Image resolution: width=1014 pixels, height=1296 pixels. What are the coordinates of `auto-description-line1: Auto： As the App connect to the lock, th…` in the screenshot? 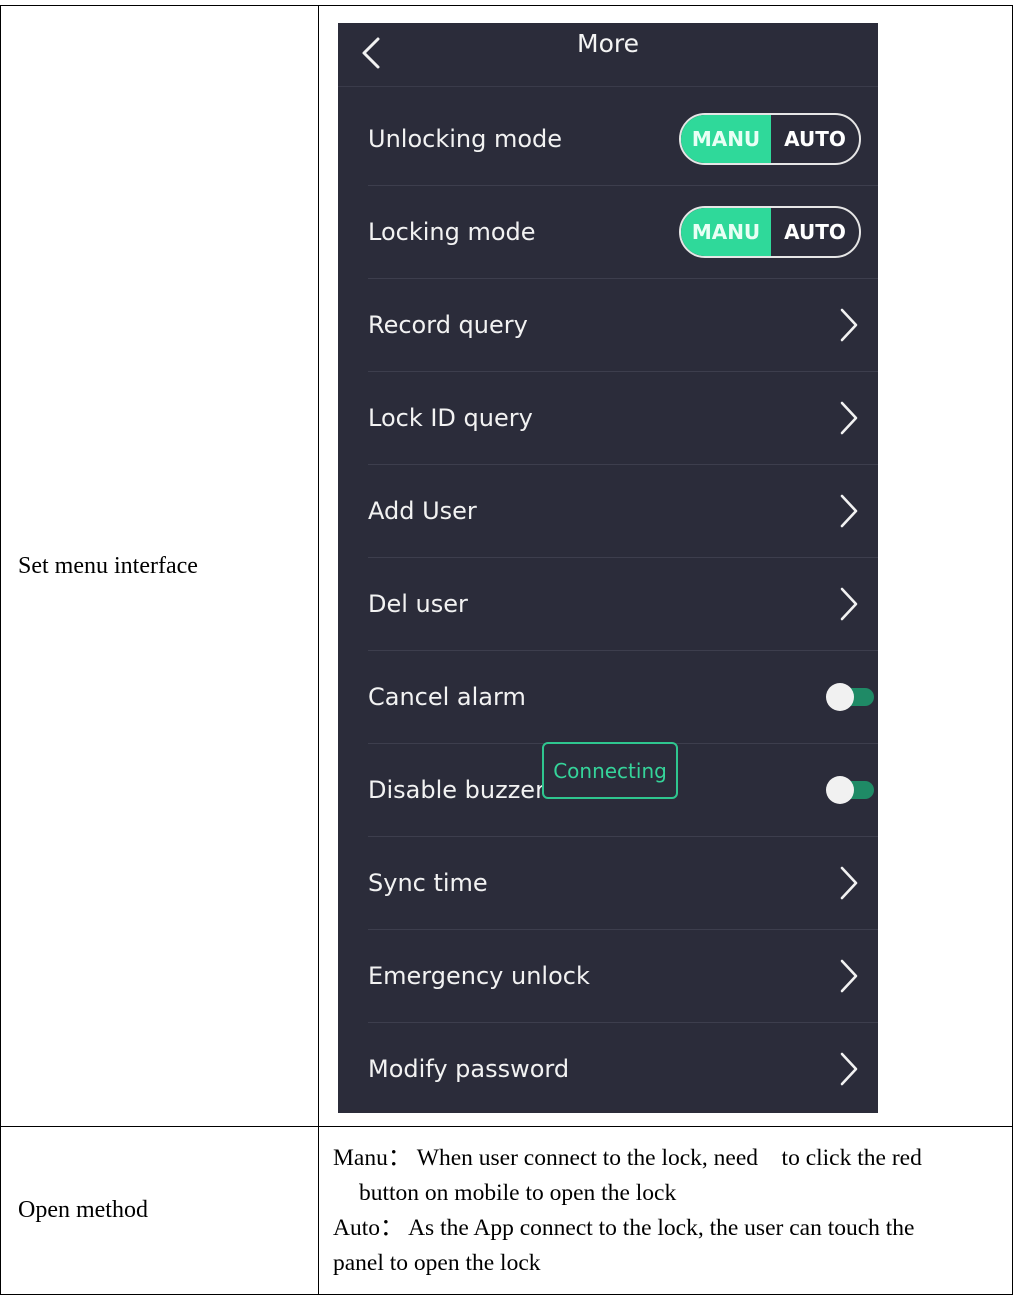 It's located at (624, 1227).